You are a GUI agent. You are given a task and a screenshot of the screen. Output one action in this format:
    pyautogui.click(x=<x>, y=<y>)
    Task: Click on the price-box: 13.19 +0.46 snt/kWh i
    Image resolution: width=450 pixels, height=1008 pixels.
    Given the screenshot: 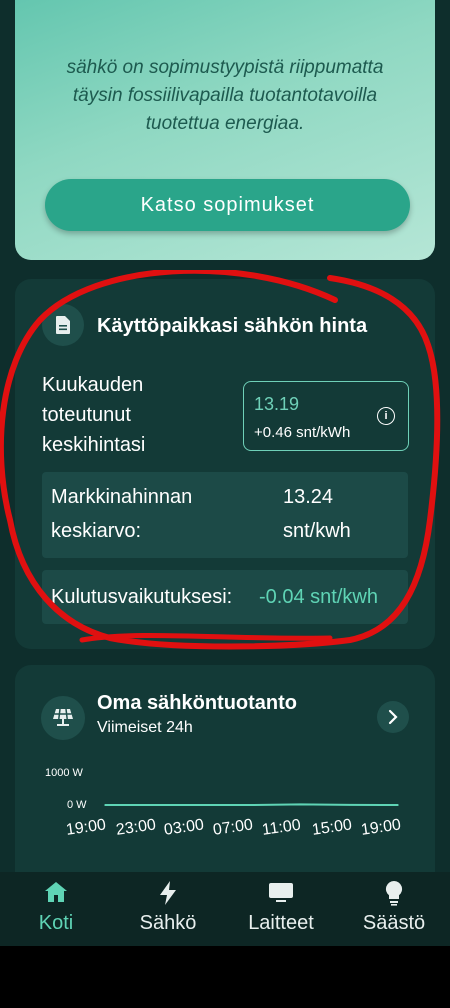 What is the action you would take?
    pyautogui.click(x=326, y=416)
    